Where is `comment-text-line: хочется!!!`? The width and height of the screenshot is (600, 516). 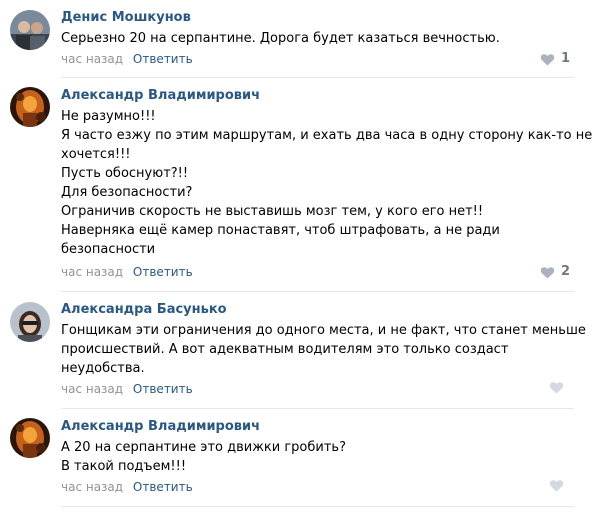
comment-text-line: хочется!!! is located at coordinates (96, 154).